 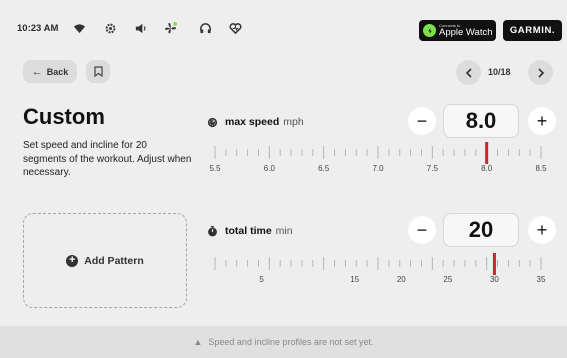 What do you see at coordinates (110, 28) in the screenshot?
I see `gear-icon` at bounding box center [110, 28].